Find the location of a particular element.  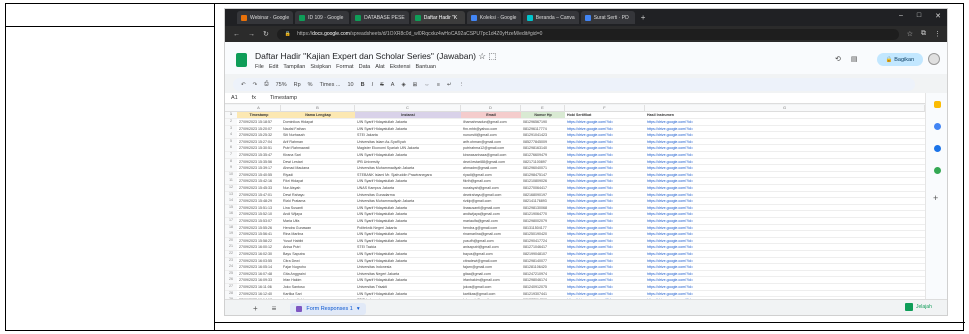

table-cell: rizkip@gmail.com is located at coordinates (491, 201).